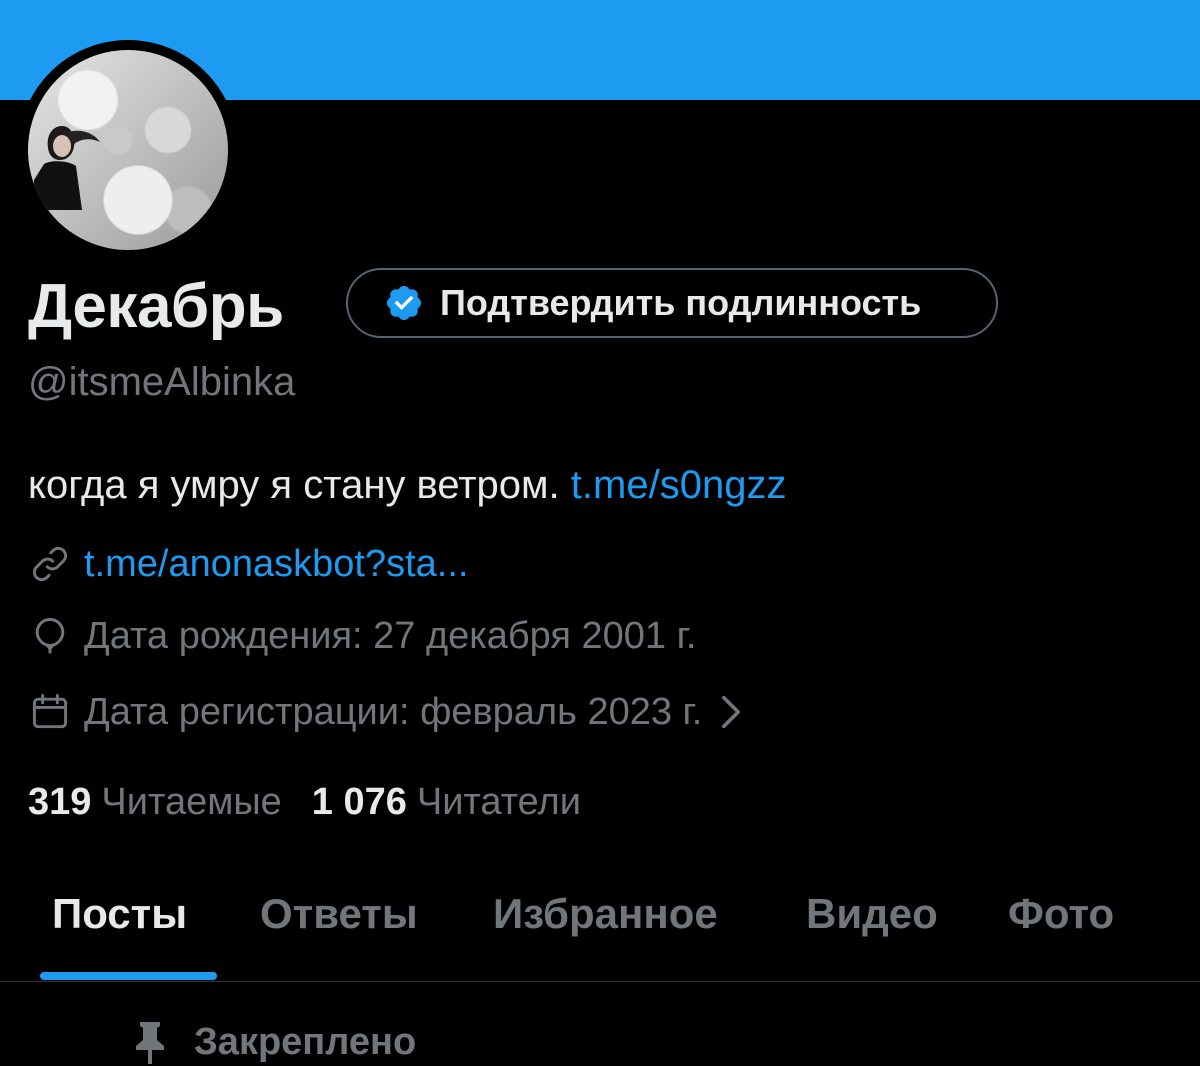  What do you see at coordinates (162, 382) in the screenshot?
I see `user-handle: @itsmeAlbinka` at bounding box center [162, 382].